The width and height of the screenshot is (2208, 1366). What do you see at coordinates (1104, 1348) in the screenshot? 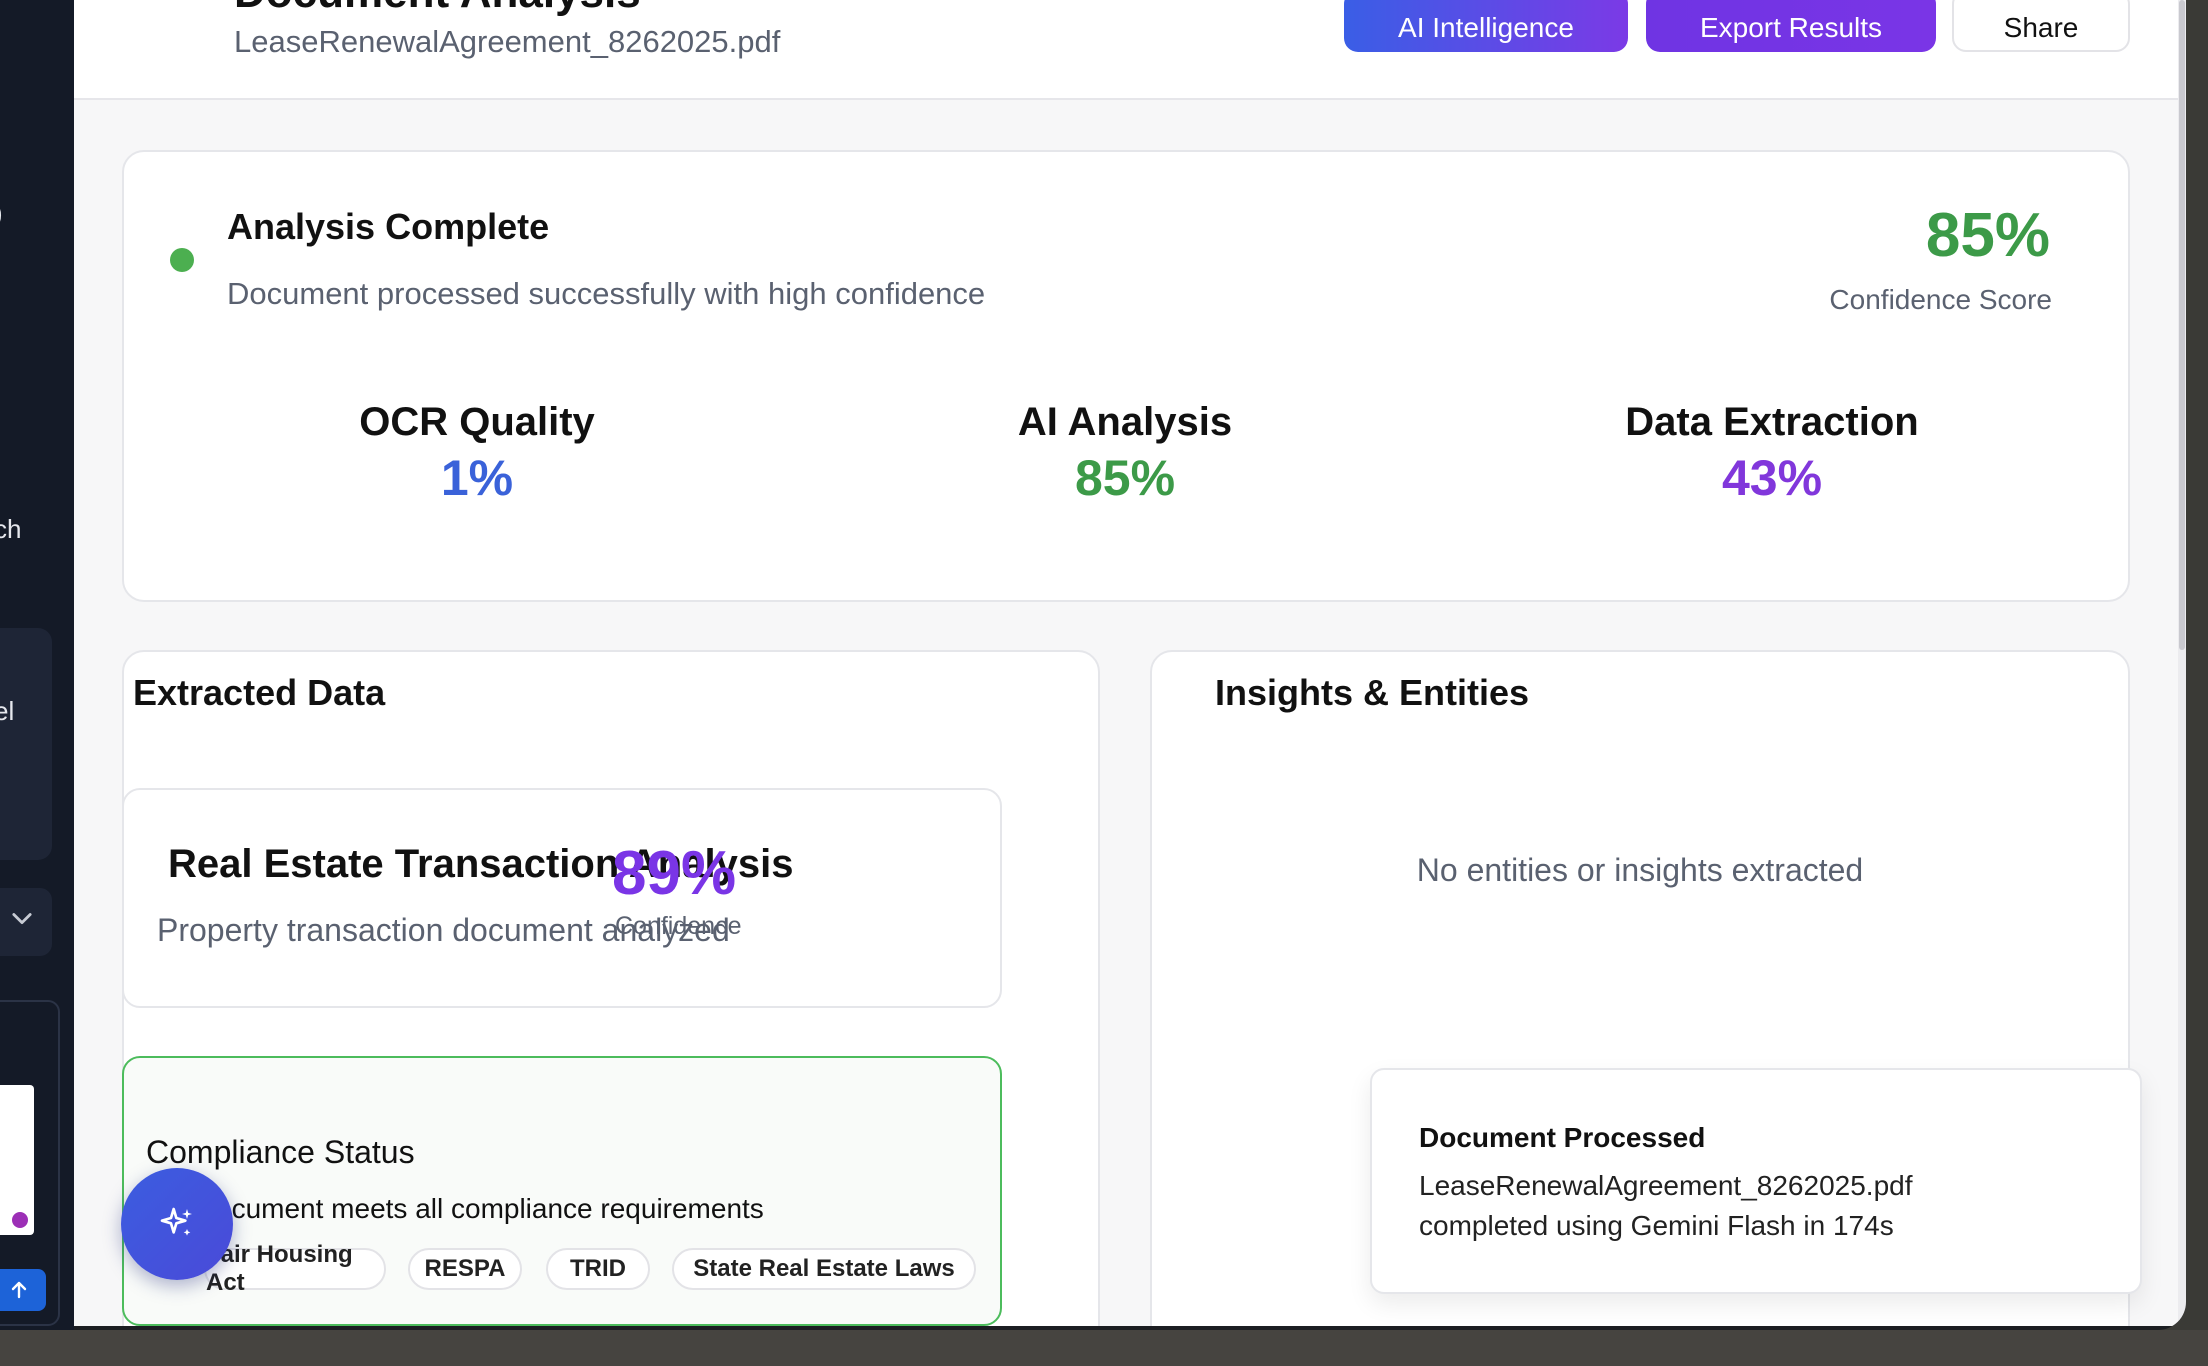
I see `window-frame-bottom` at bounding box center [1104, 1348].